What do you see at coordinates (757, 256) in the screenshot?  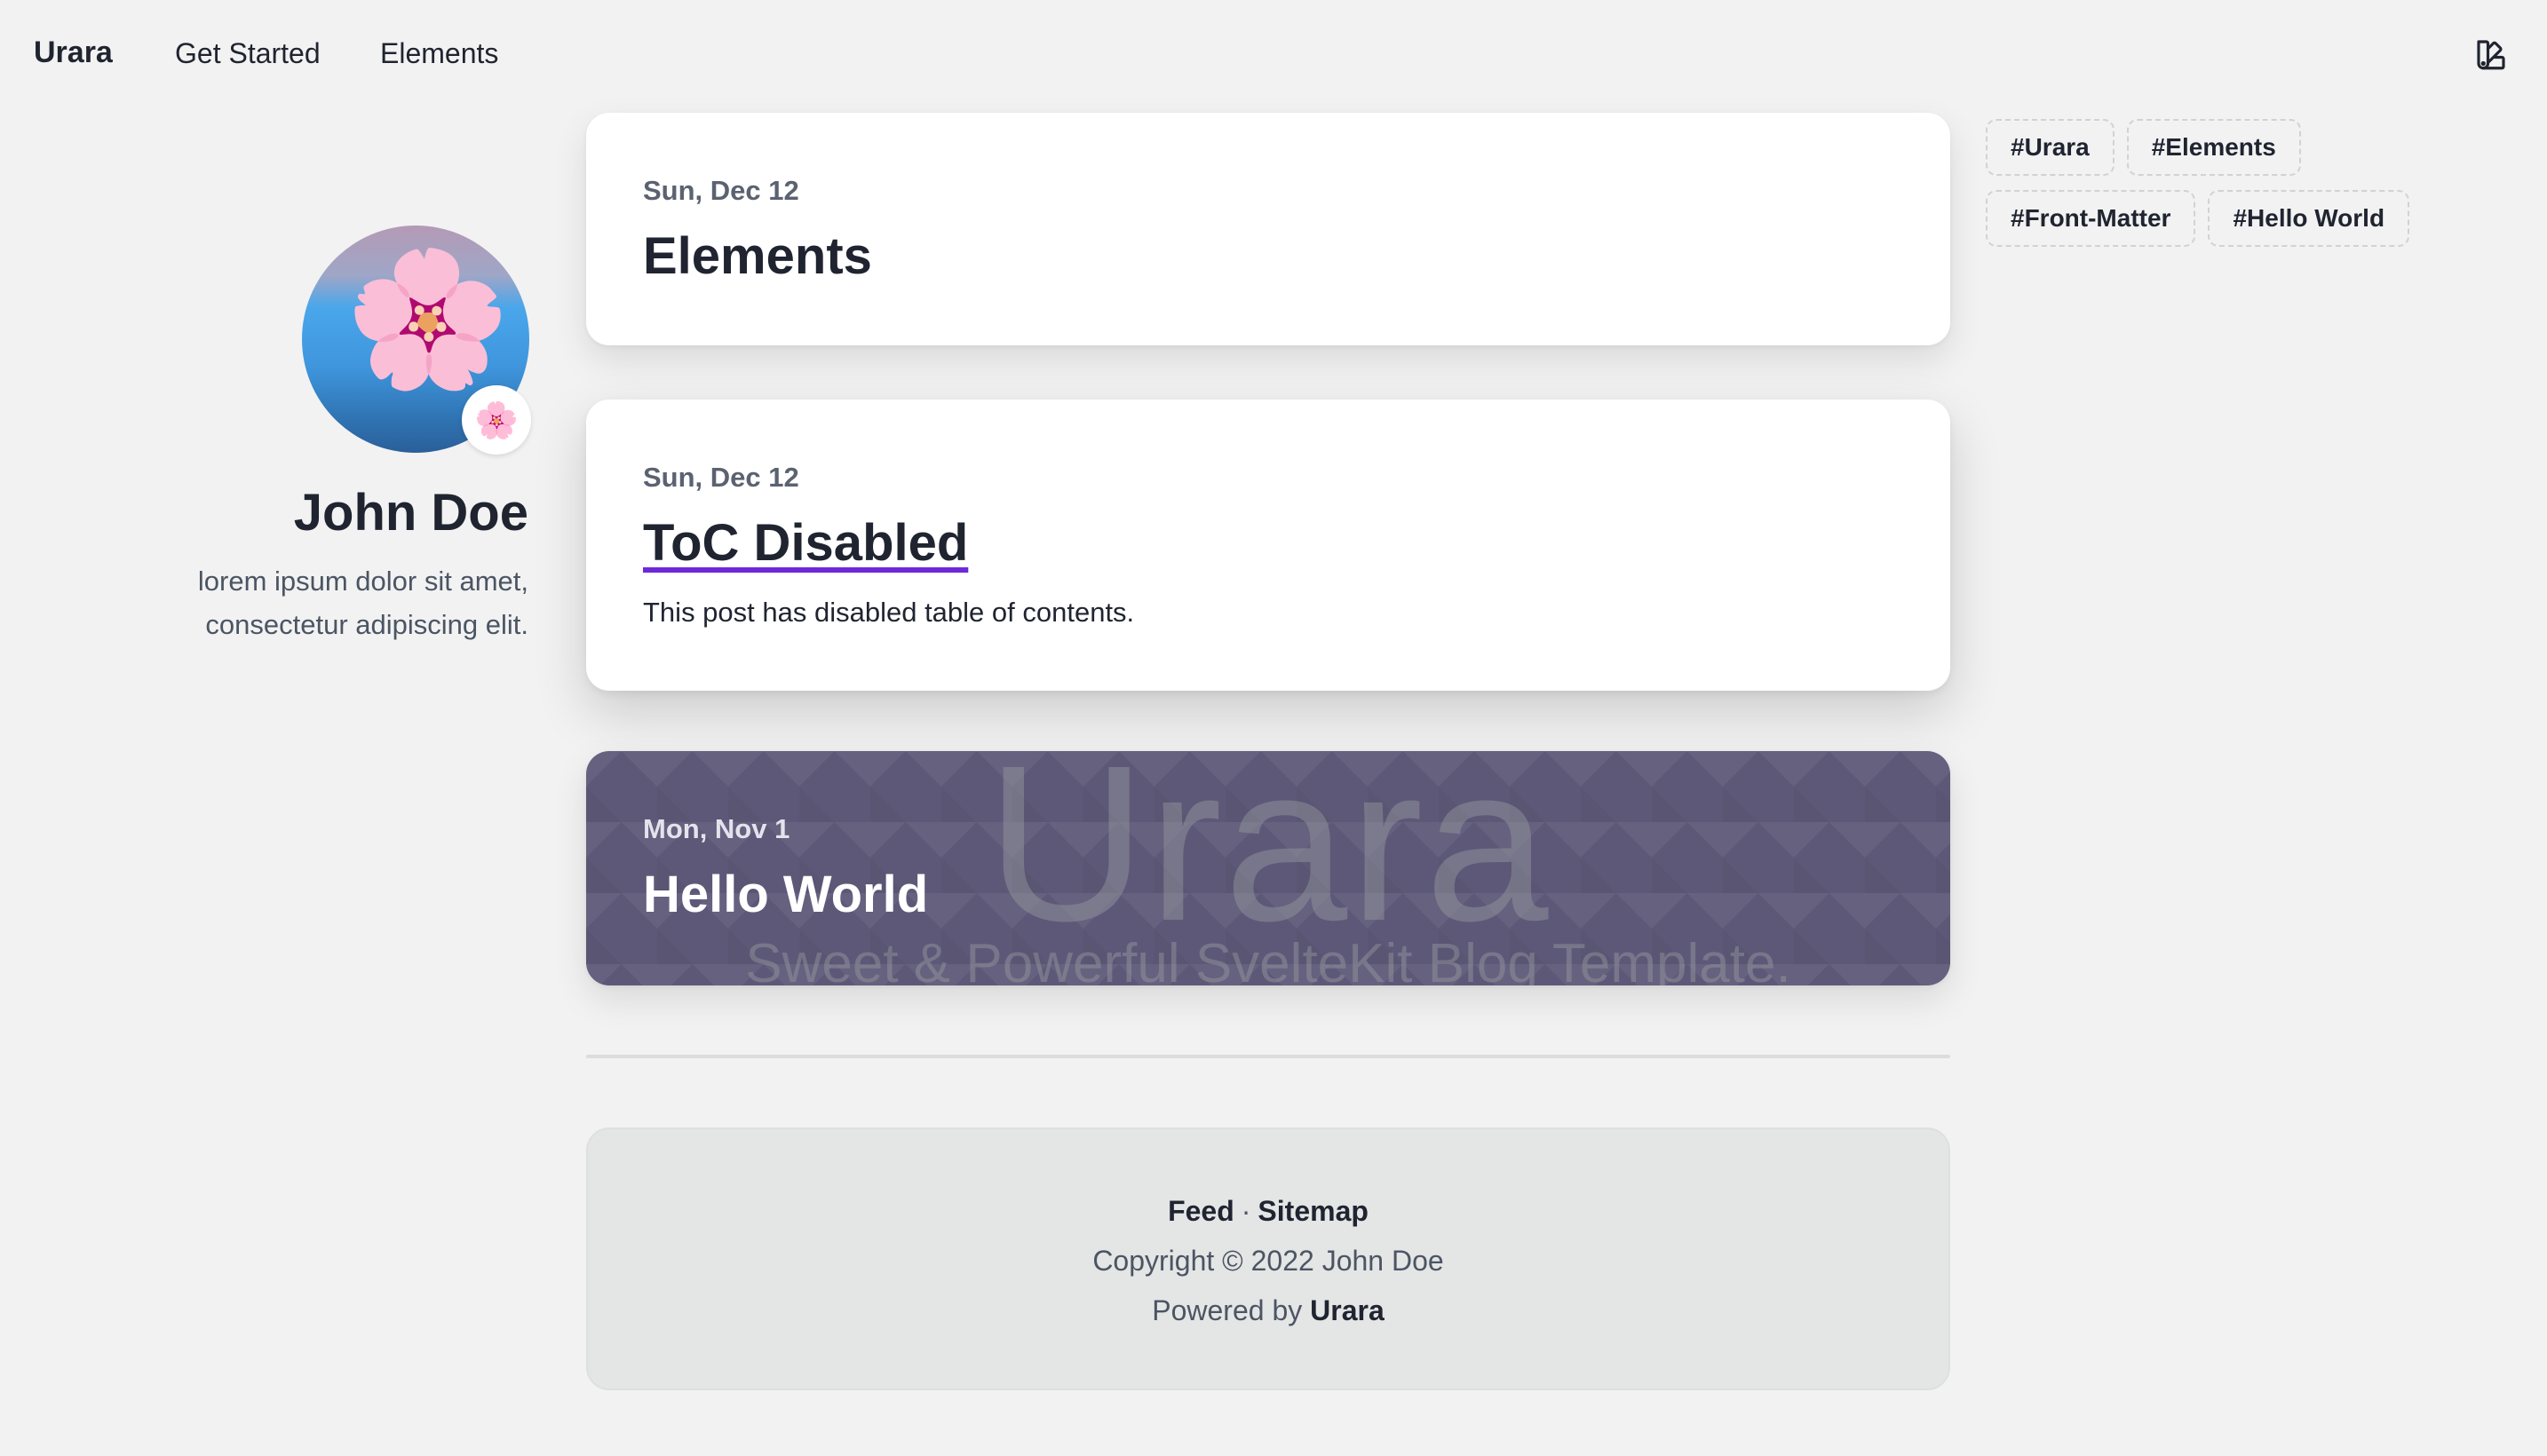 I see `post-title-link: Elements` at bounding box center [757, 256].